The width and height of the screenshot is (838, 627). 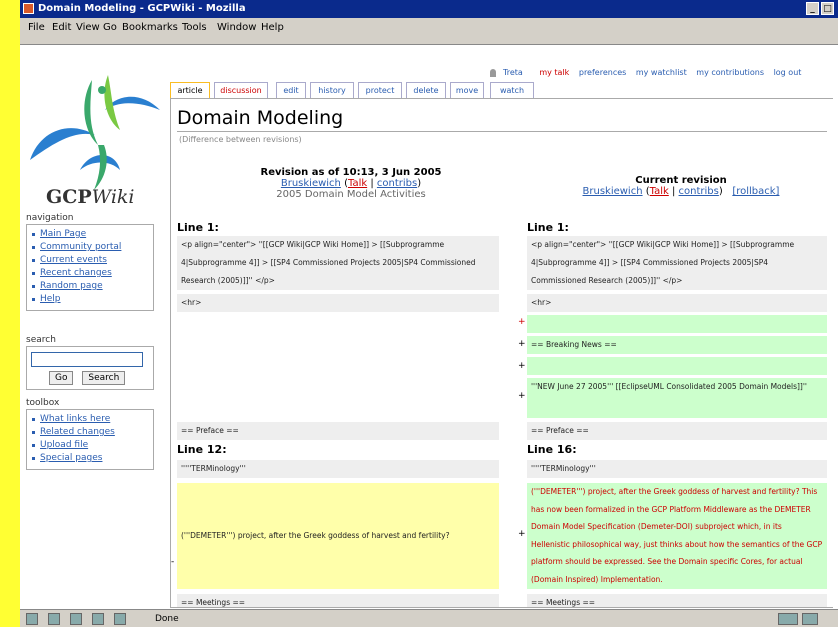 I want to click on title-bar: Domain Modeling - GCPWiki - Mozilla _ □, so click(x=429, y=9).